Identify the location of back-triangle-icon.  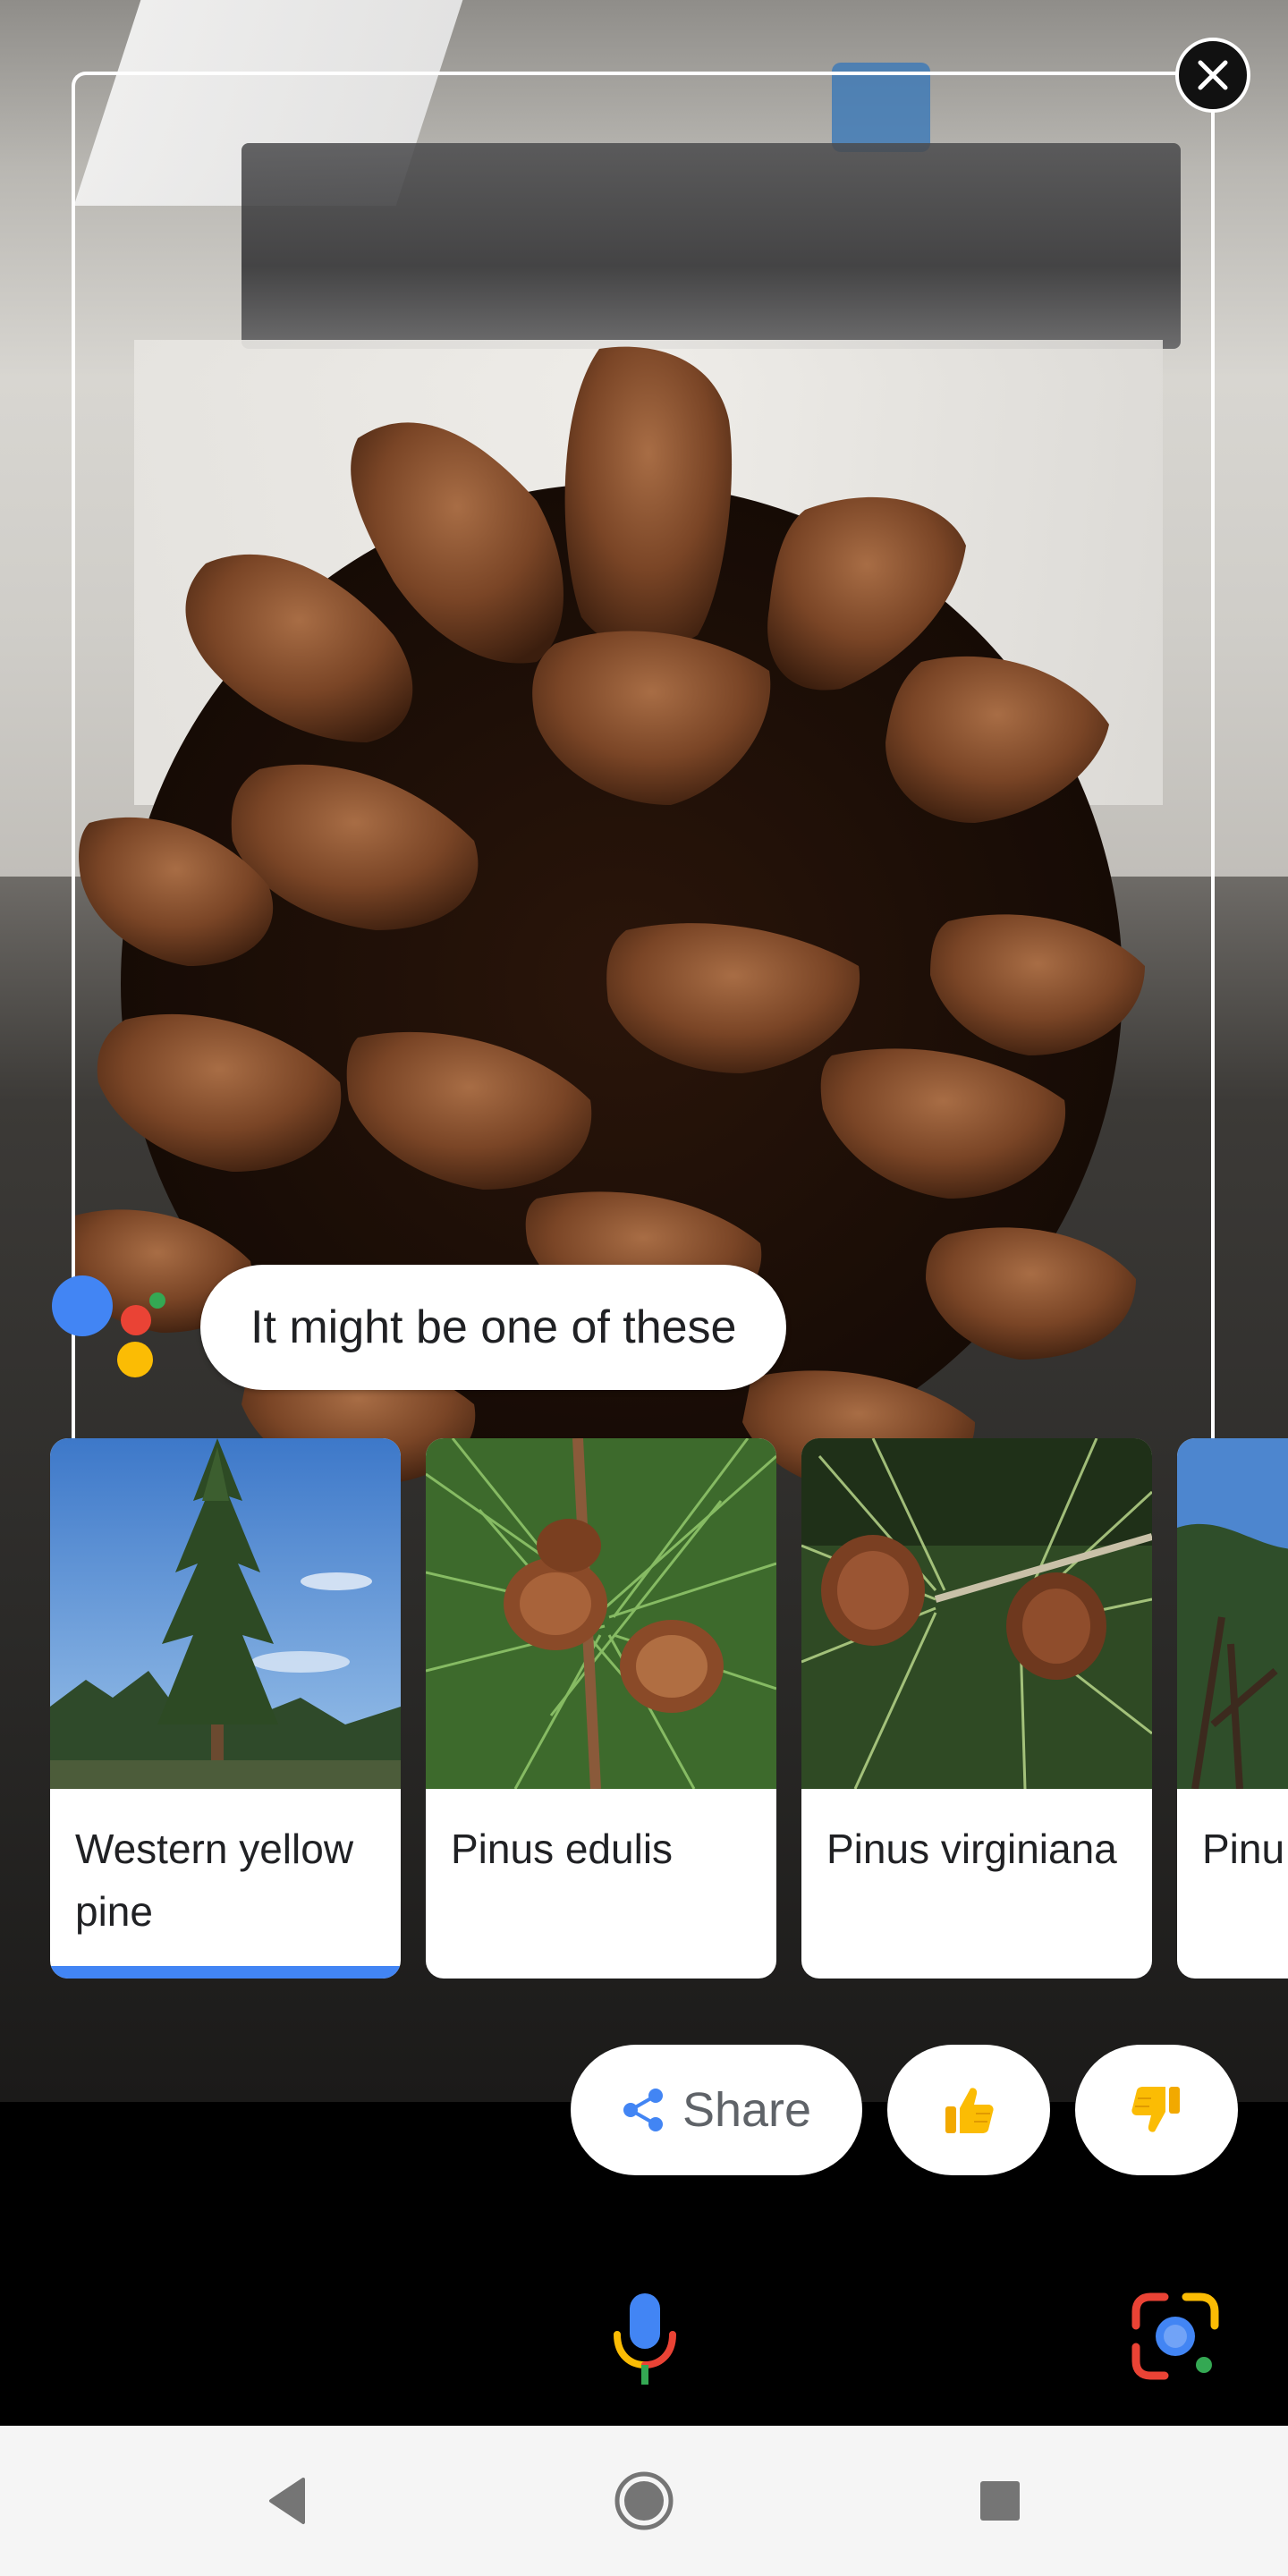
(287, 2501).